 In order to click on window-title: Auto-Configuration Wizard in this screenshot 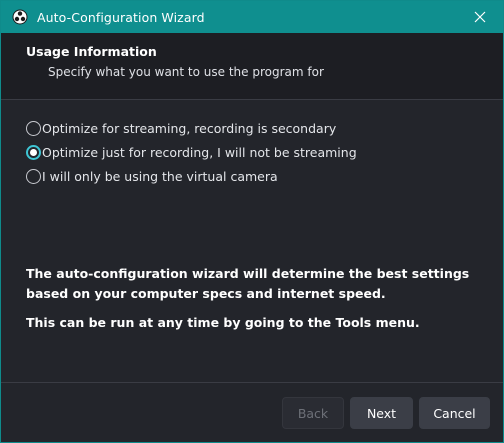, I will do `click(121, 17)`.